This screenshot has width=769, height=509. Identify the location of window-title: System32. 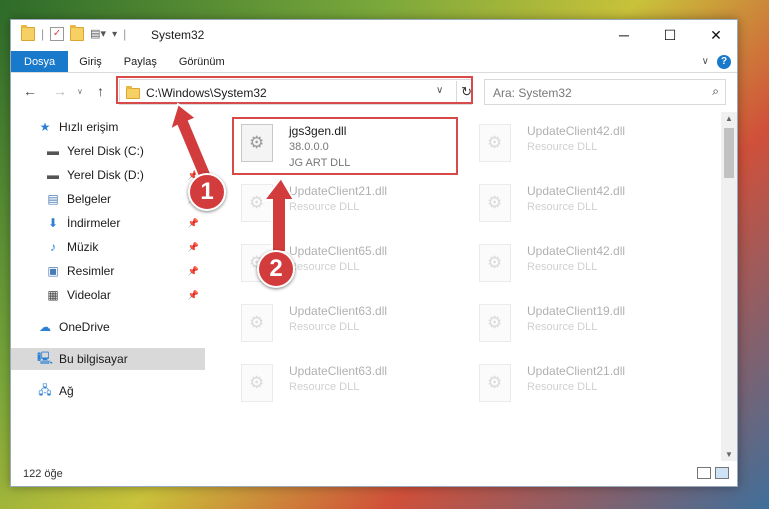
(178, 35).